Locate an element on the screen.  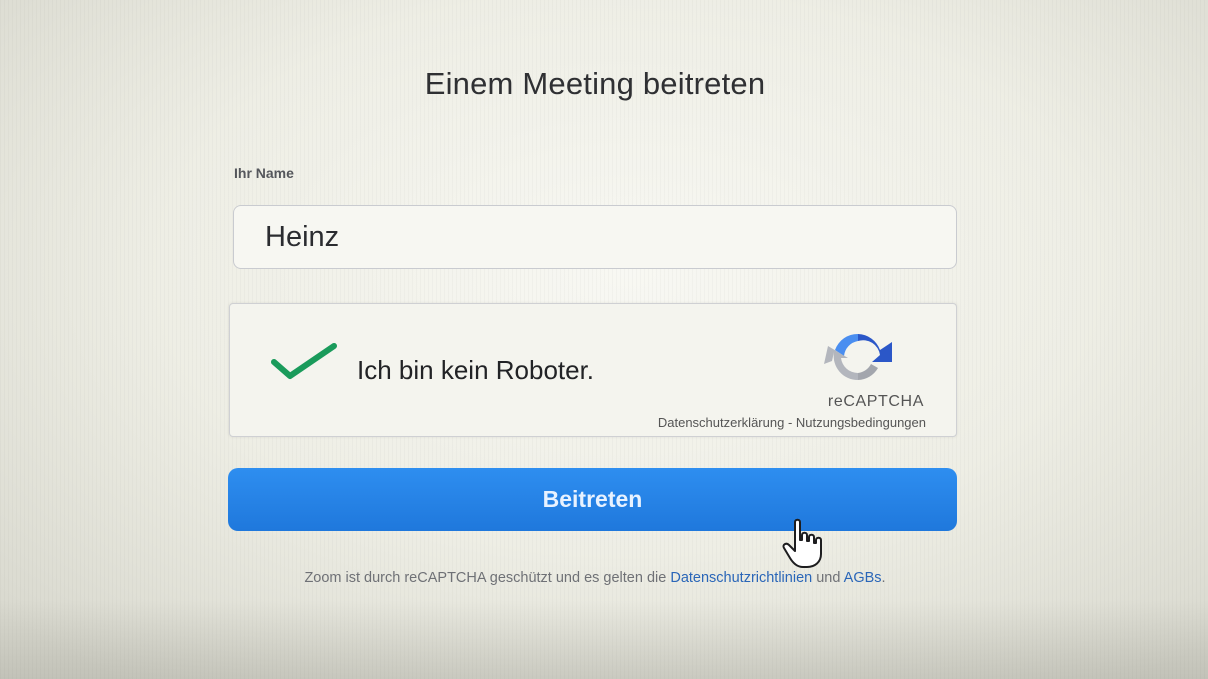
checkmark-icon is located at coordinates (305, 362).